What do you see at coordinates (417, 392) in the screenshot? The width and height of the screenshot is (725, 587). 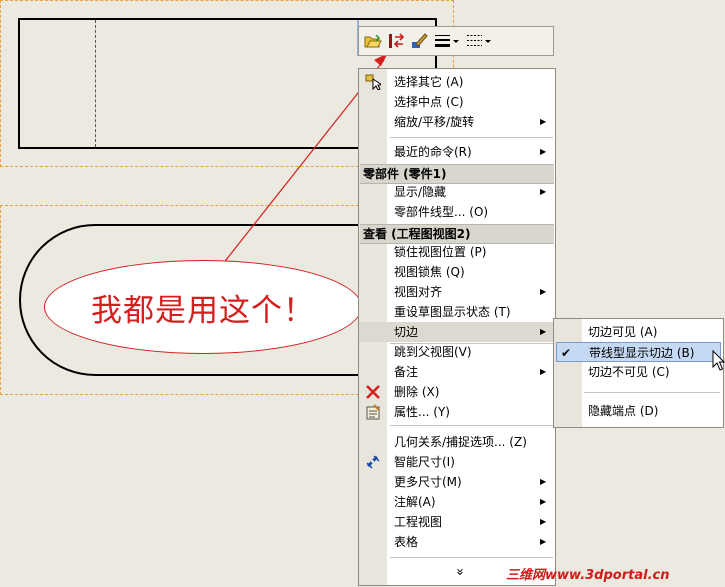 I see `menu-item-label: 删除 (X)` at bounding box center [417, 392].